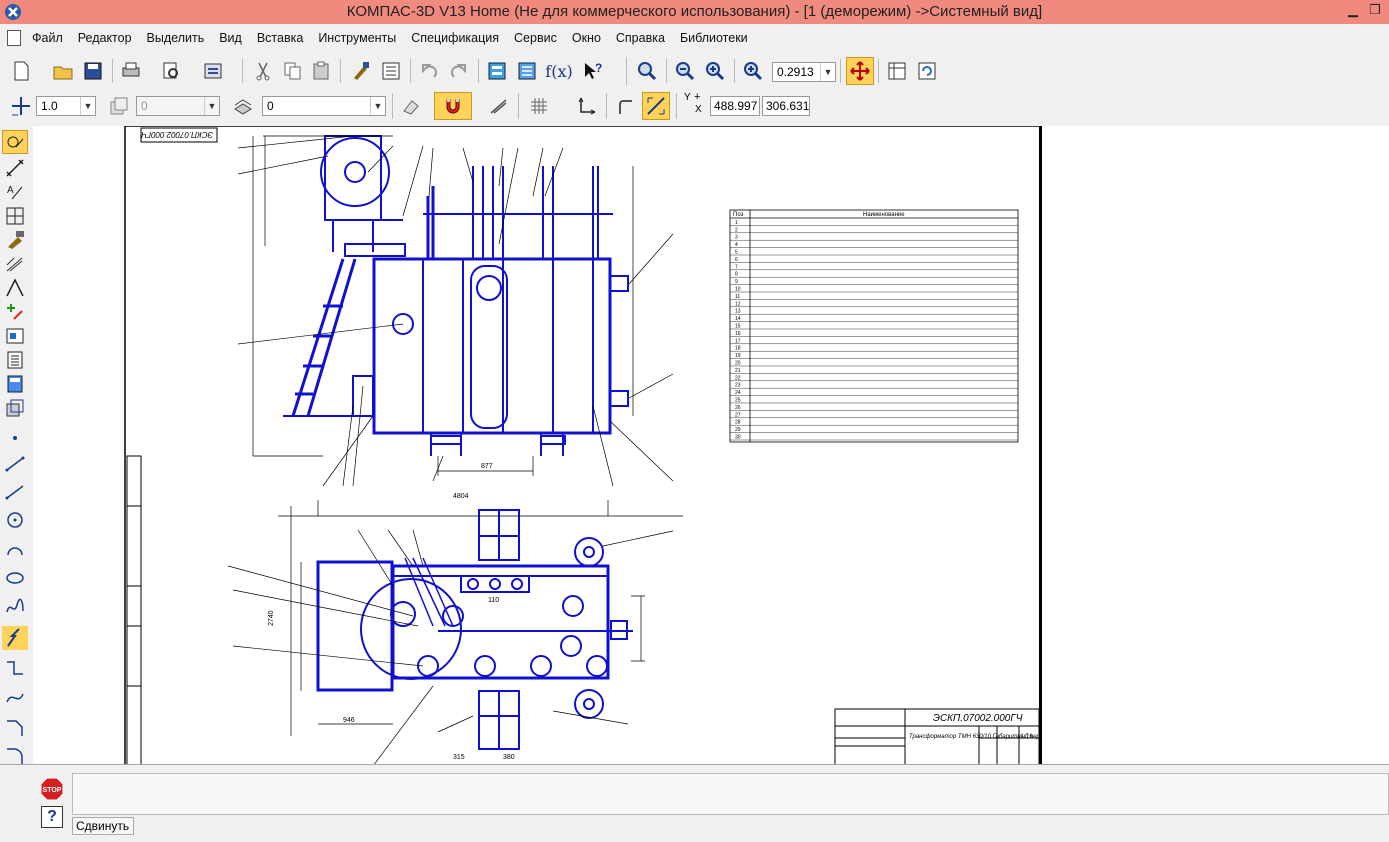 Image resolution: width=1389 pixels, height=842 pixels. What do you see at coordinates (131, 71) in the screenshot?
I see `print-button` at bounding box center [131, 71].